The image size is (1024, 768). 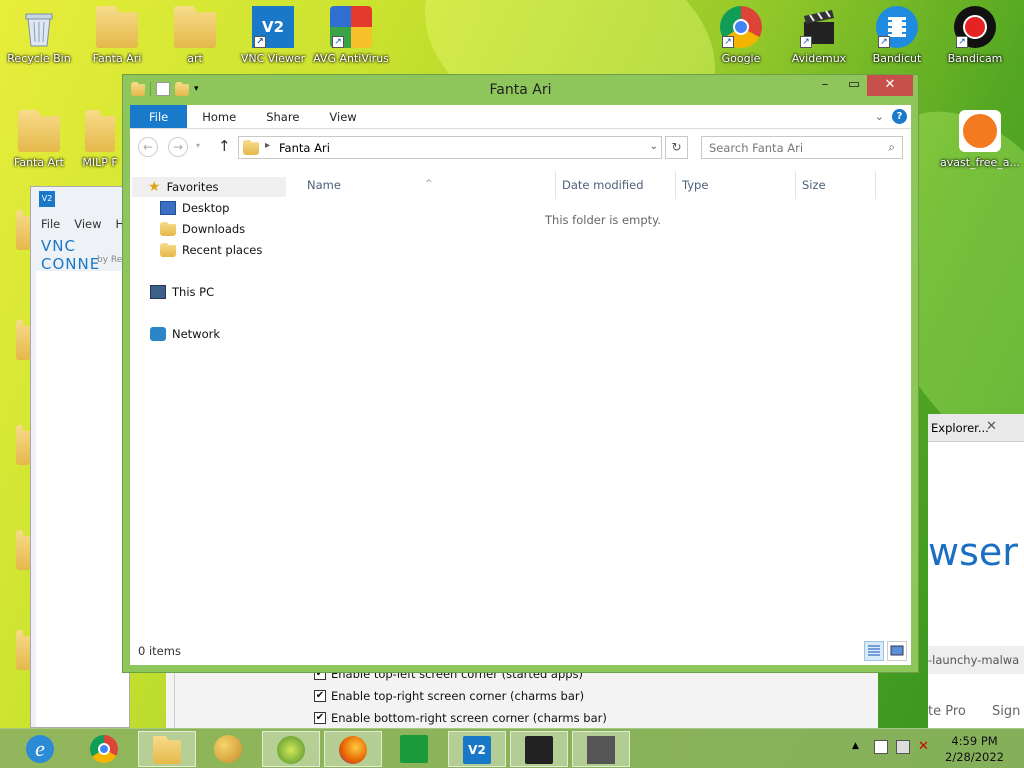 I want to click on address-bar: ▸ Fanta Ari ⌄, so click(x=450, y=147).